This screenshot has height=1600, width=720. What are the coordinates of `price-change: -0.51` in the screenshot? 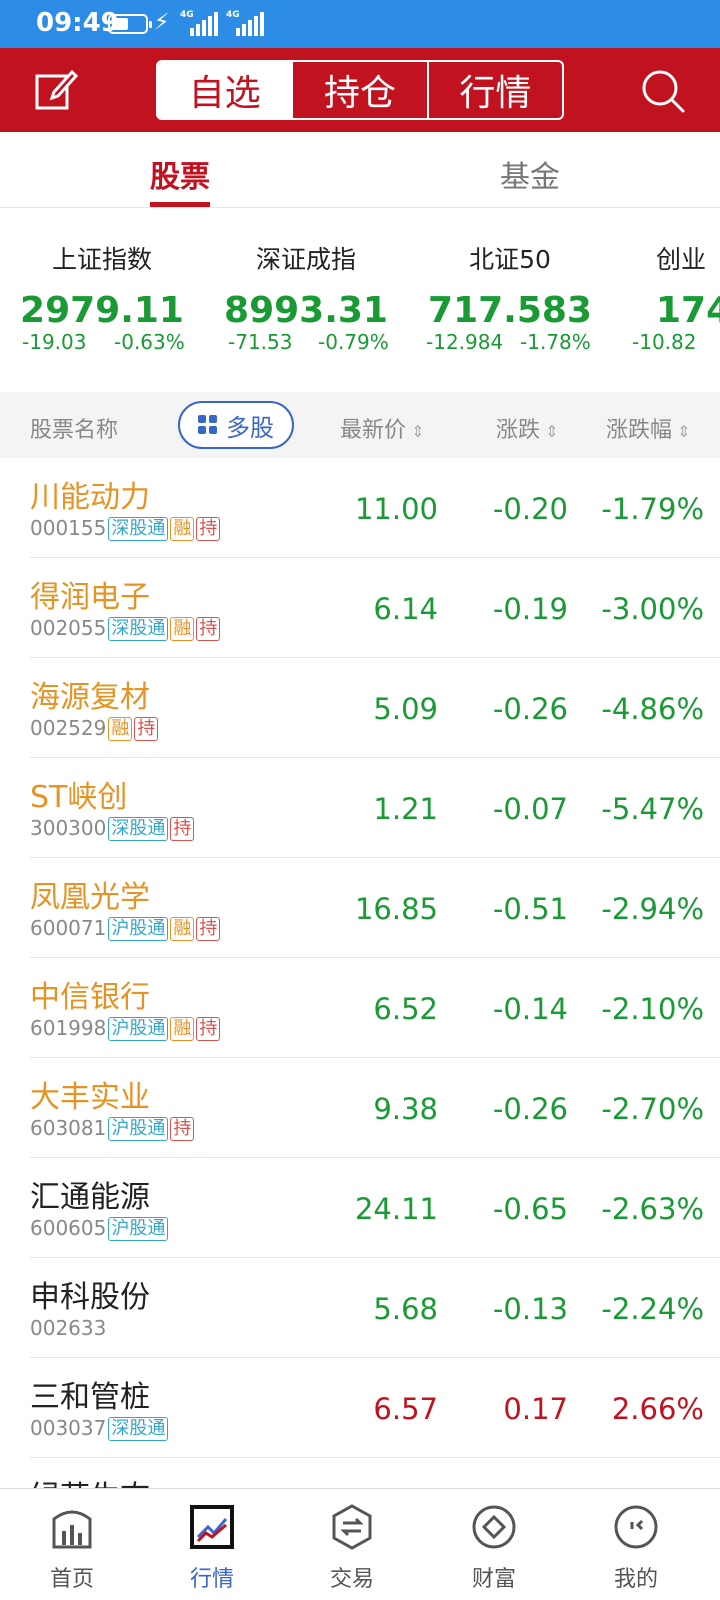 It's located at (530, 909).